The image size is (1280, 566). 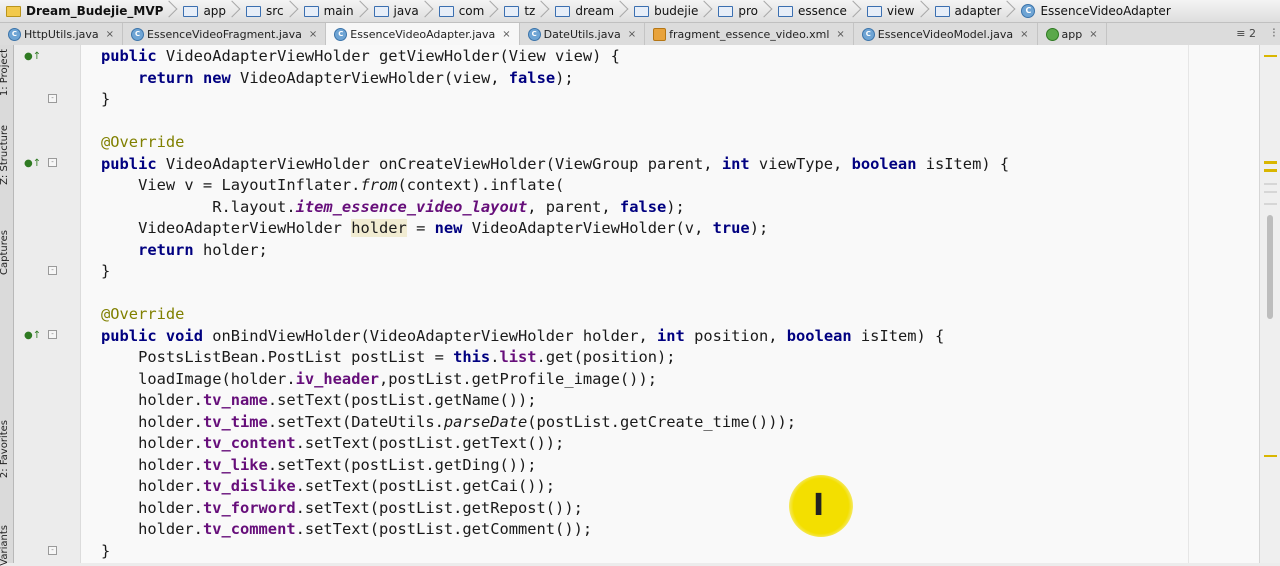 I want to click on breadcrumb-label: budejie, so click(x=676, y=11).